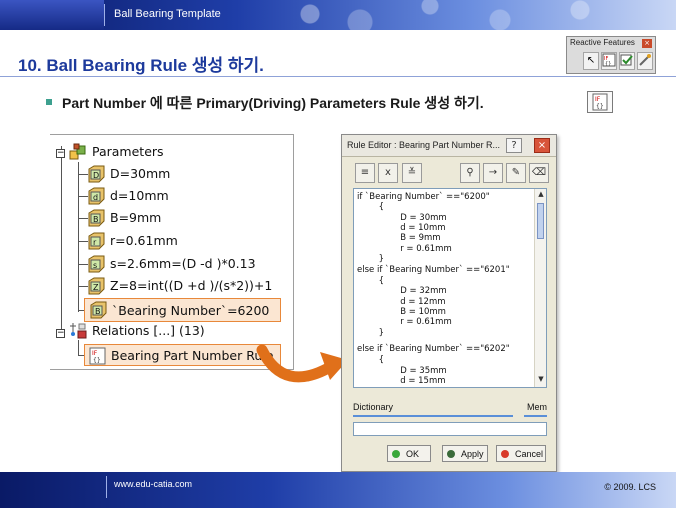 The width and height of the screenshot is (676, 508). I want to click on footer-copyright: © 2009. LCS, so click(630, 487).